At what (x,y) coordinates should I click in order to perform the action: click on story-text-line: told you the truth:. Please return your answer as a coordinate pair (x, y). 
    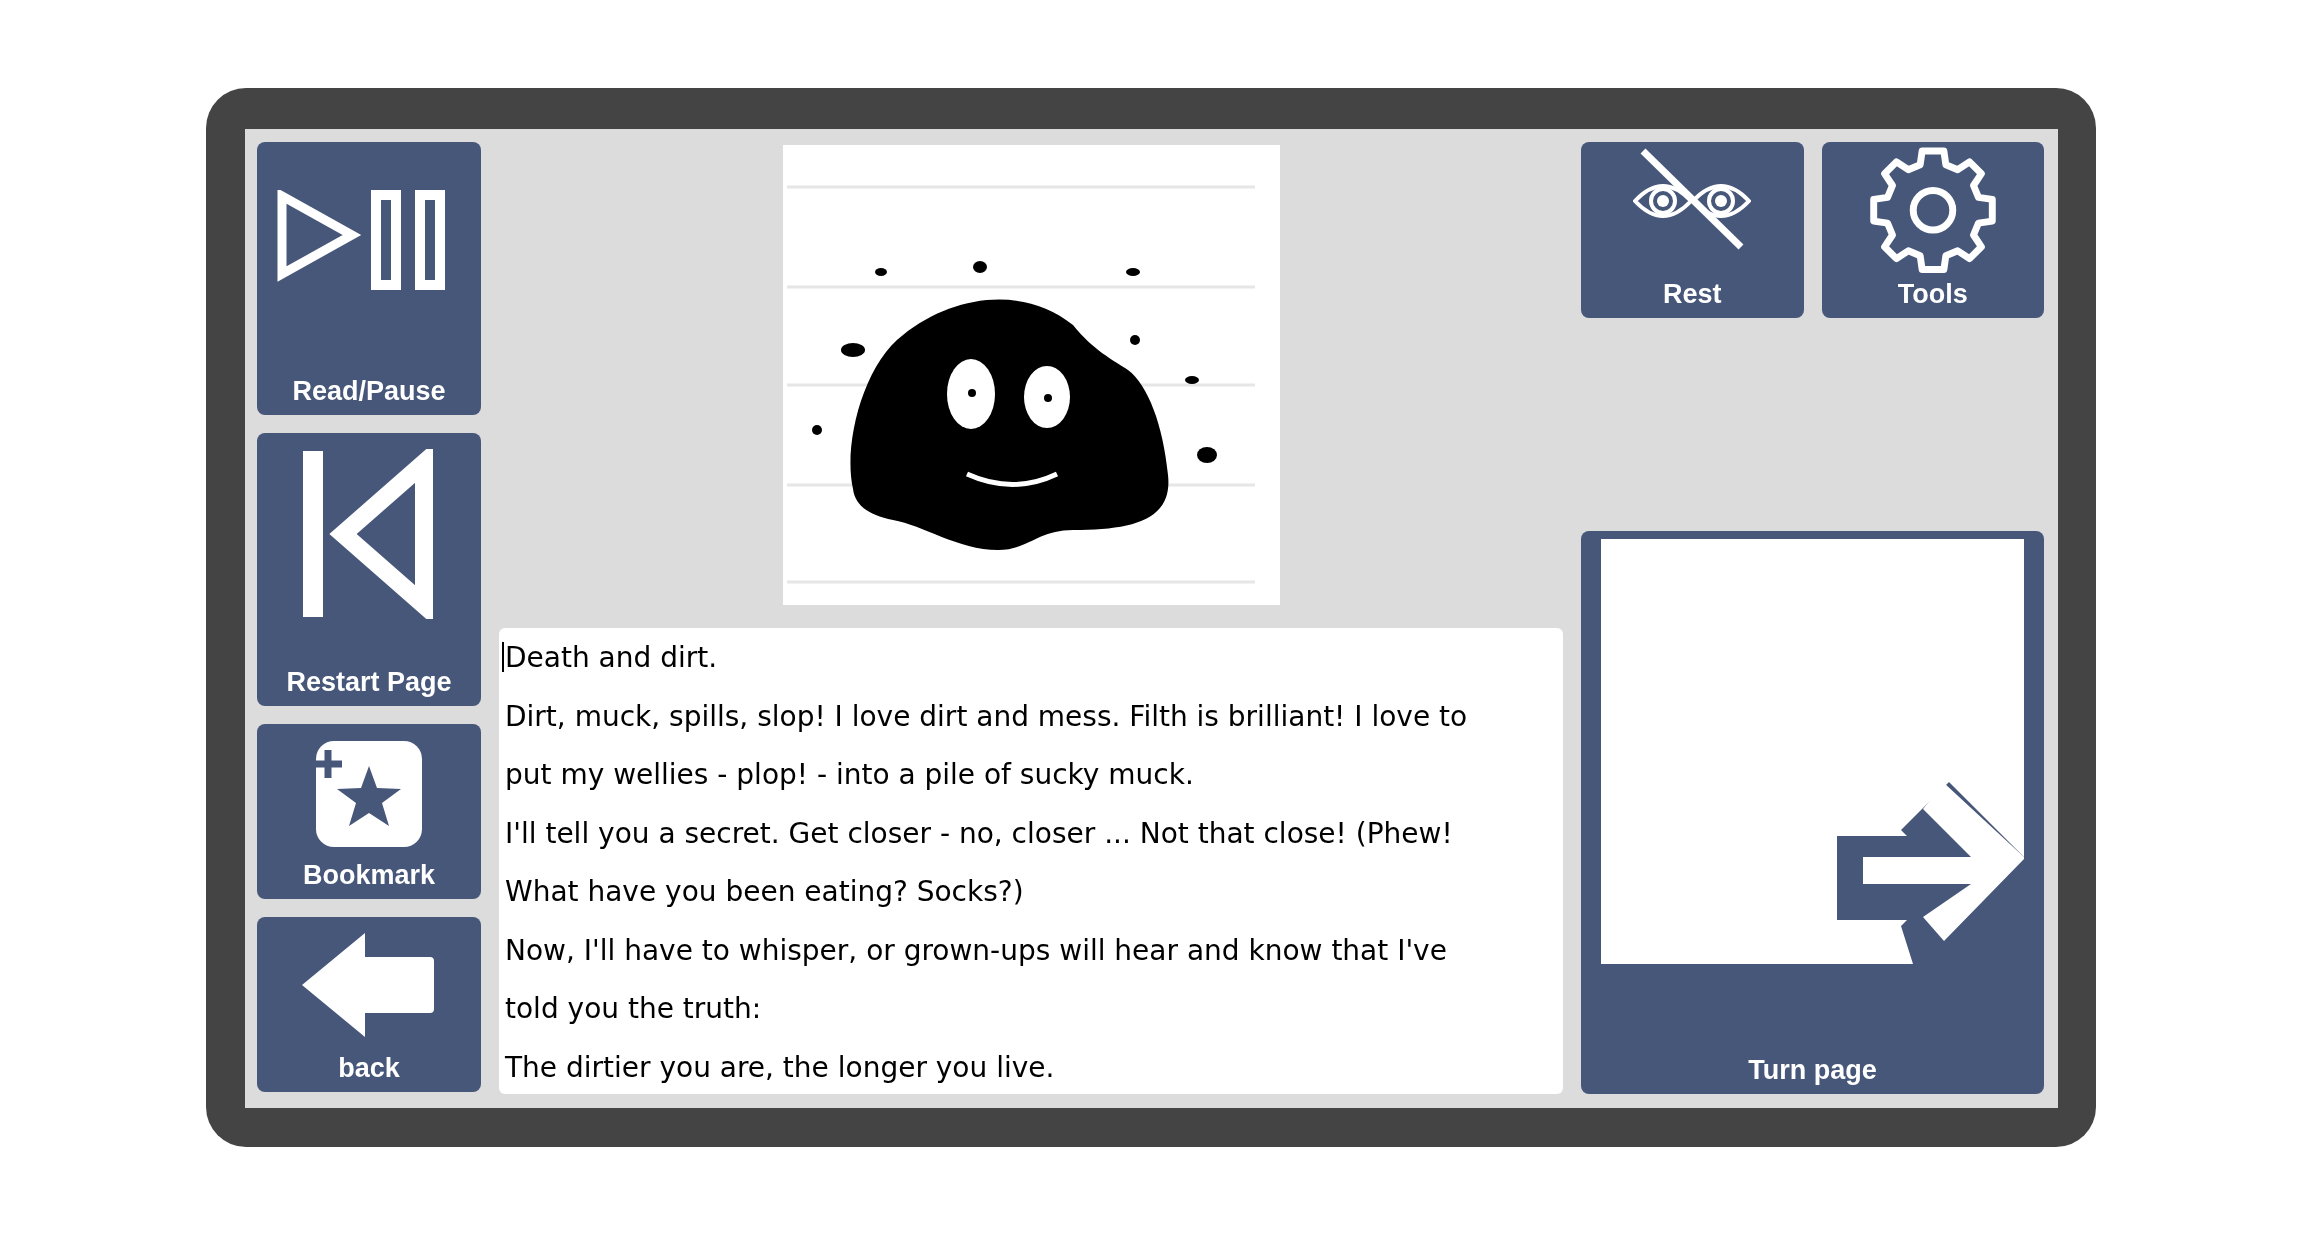
    Looking at the image, I should click on (633, 1009).